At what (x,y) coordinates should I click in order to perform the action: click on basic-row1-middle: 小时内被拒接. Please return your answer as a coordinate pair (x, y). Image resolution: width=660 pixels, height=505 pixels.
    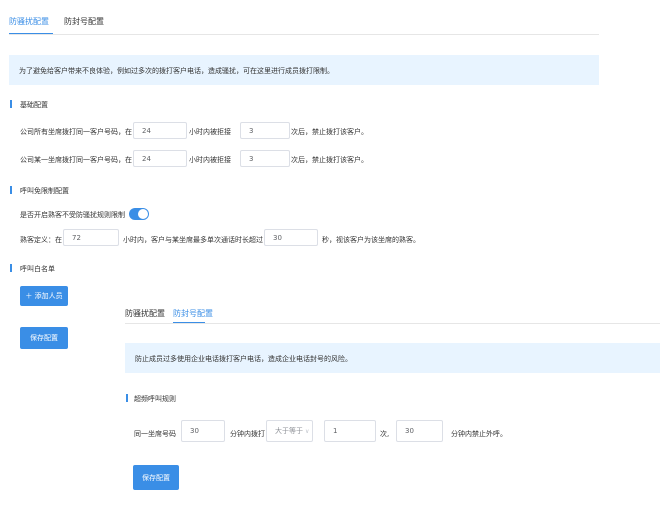
    Looking at the image, I should click on (210, 132).